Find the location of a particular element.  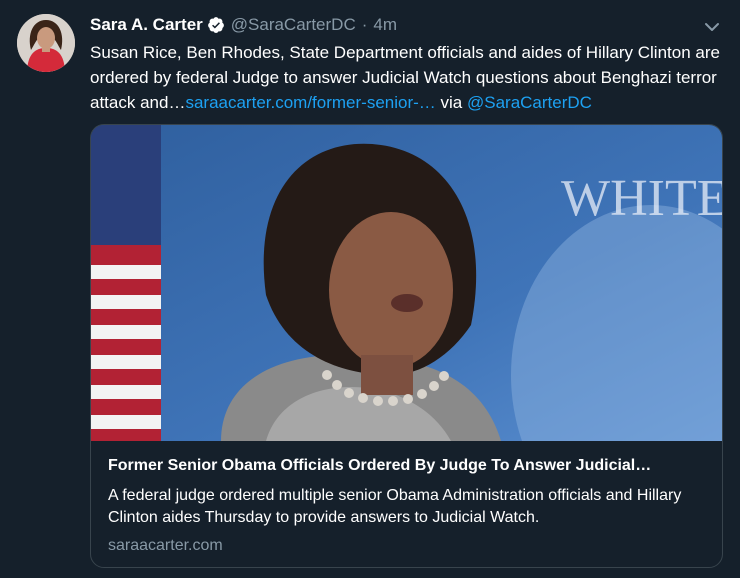

avatar is located at coordinates (46, 43).